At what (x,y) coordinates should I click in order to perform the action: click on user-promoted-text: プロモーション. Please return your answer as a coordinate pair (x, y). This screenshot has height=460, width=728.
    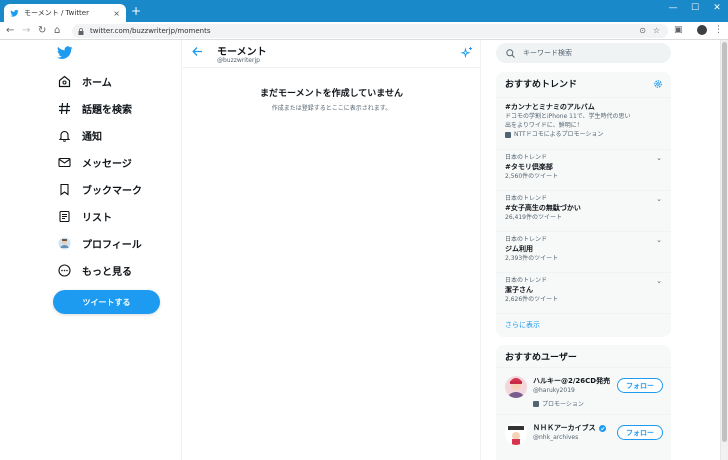
    Looking at the image, I should click on (563, 404).